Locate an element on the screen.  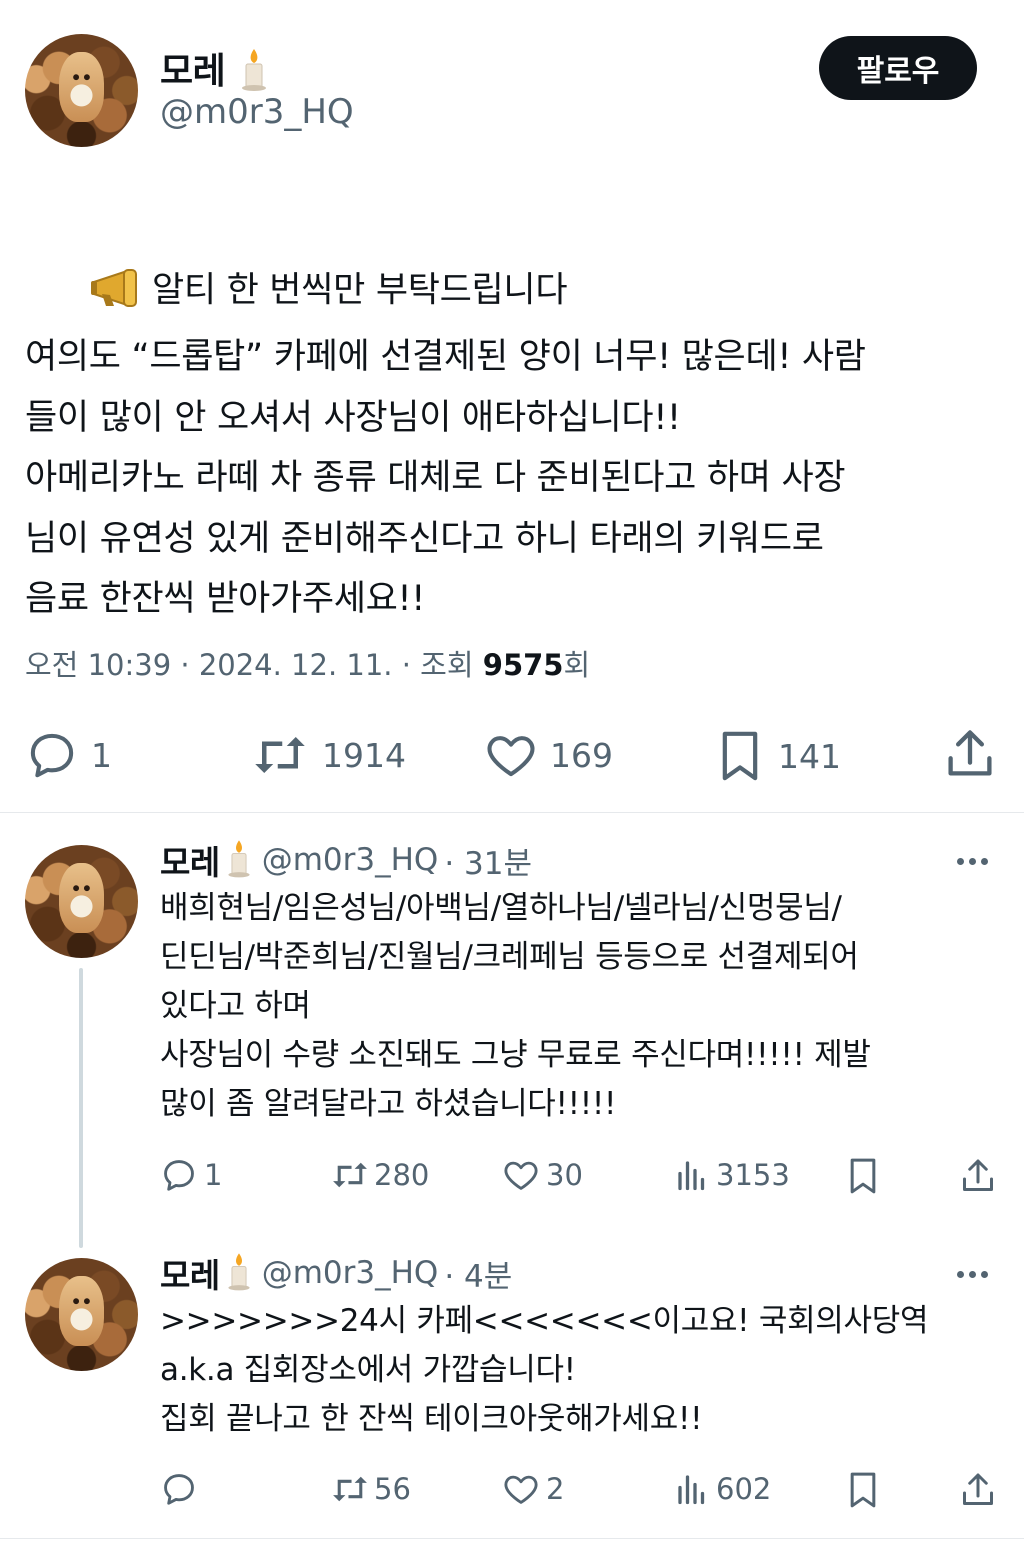
tweet-line: 알티 한 번씩만 부탁드립니다 is located at coordinates (515, 266).